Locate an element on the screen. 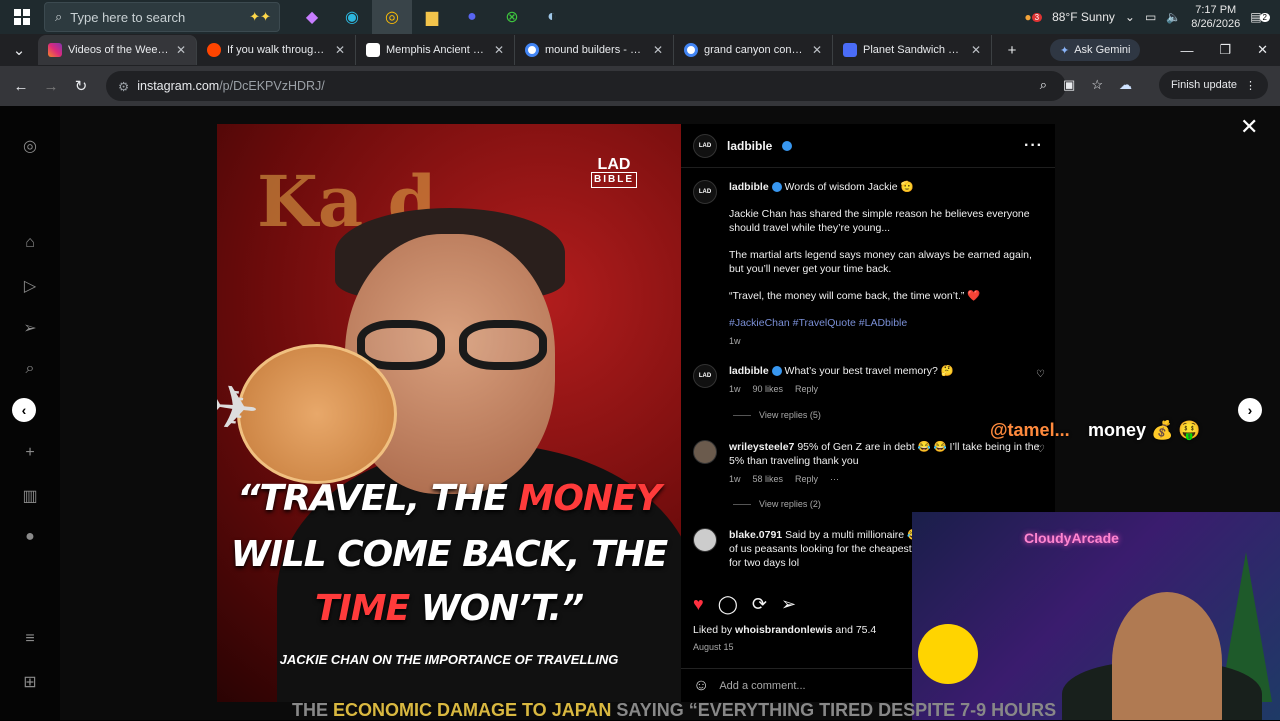  site-info-icon: ⚙ is located at coordinates (123, 86).